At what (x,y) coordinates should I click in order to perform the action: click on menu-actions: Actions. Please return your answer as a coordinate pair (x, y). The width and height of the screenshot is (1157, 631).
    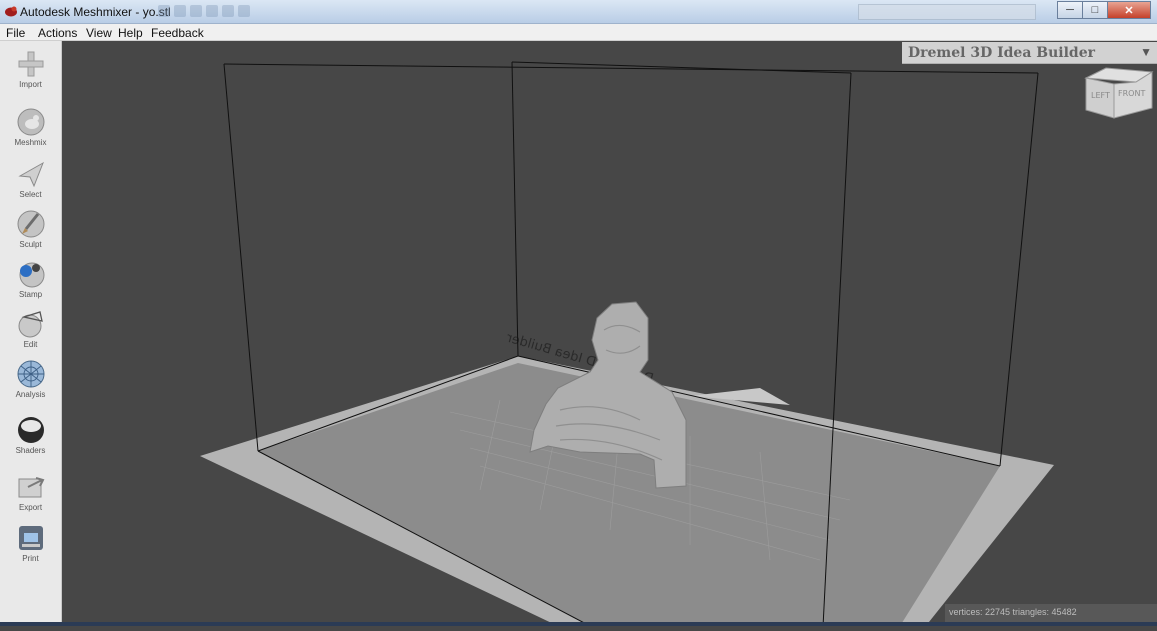
    Looking at the image, I should click on (57, 33).